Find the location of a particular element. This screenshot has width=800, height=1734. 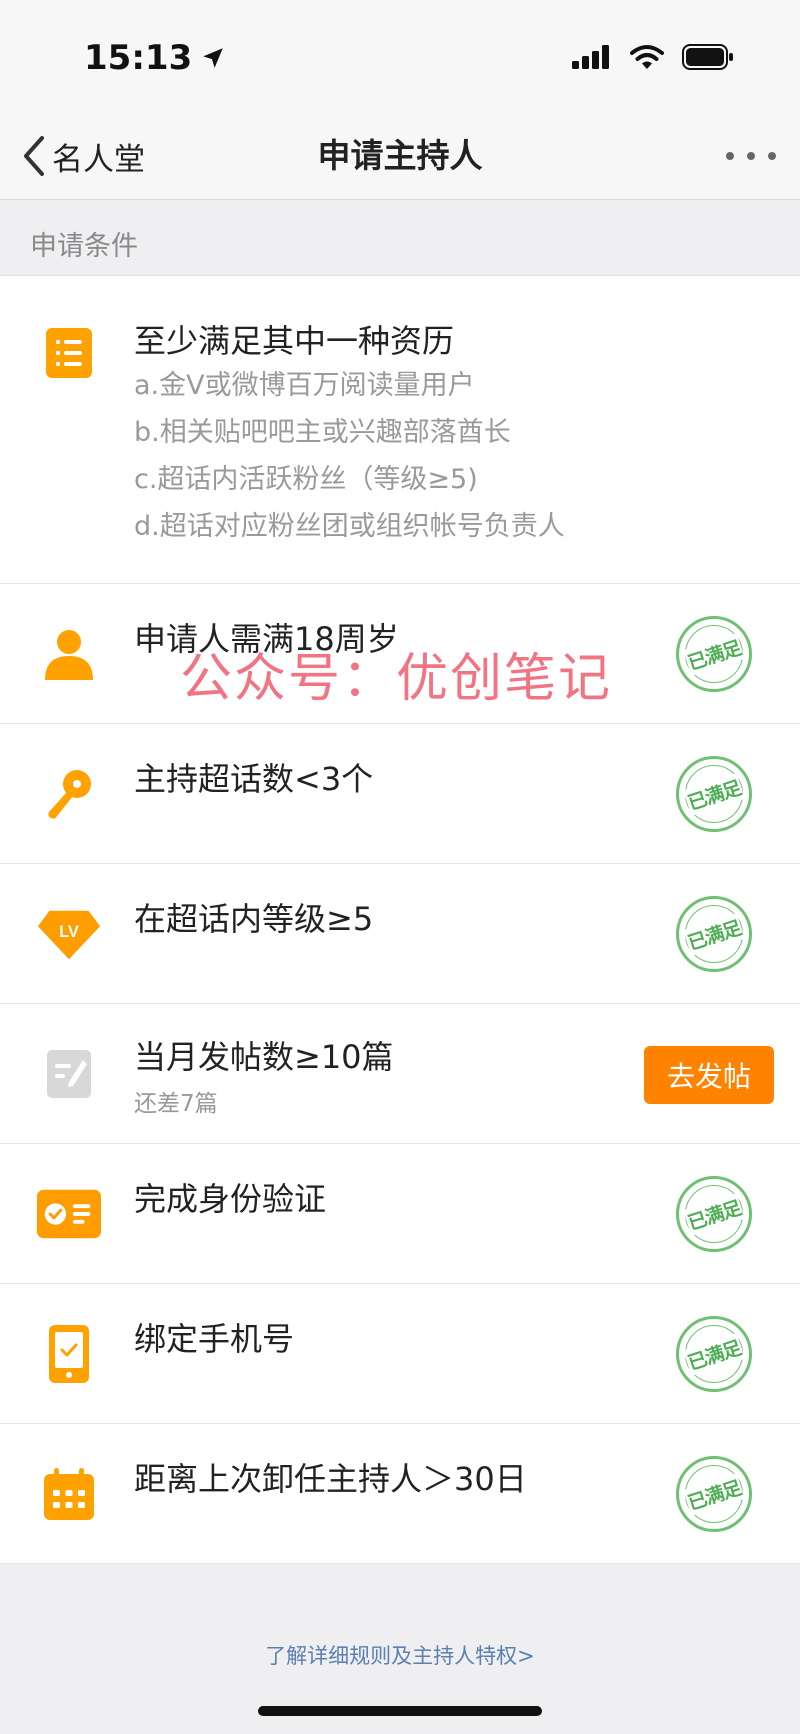

level-badge-text: LV is located at coordinates (69, 932).